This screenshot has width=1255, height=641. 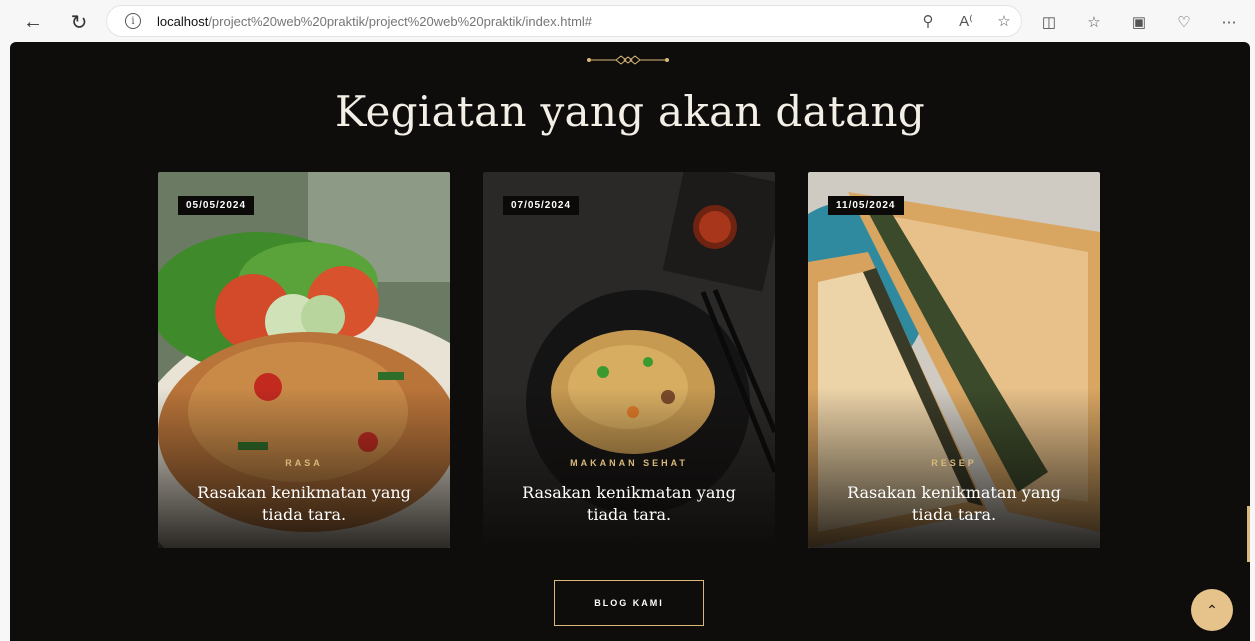 What do you see at coordinates (954, 463) in the screenshot?
I see `event-category: RESEP` at bounding box center [954, 463].